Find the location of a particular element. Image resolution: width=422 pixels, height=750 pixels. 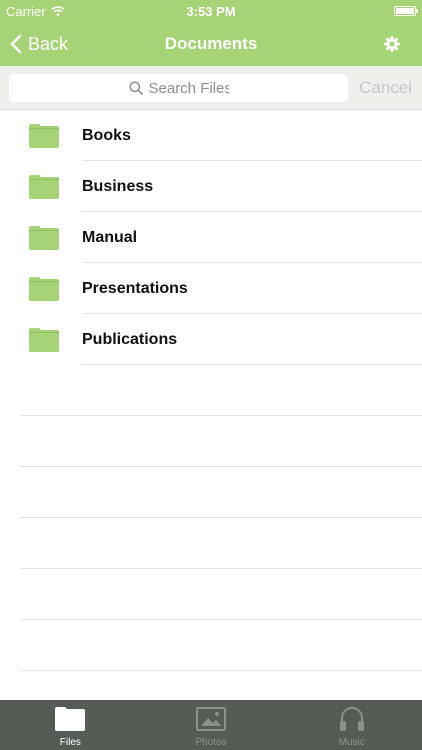

tab-label: Photos is located at coordinates (211, 742).